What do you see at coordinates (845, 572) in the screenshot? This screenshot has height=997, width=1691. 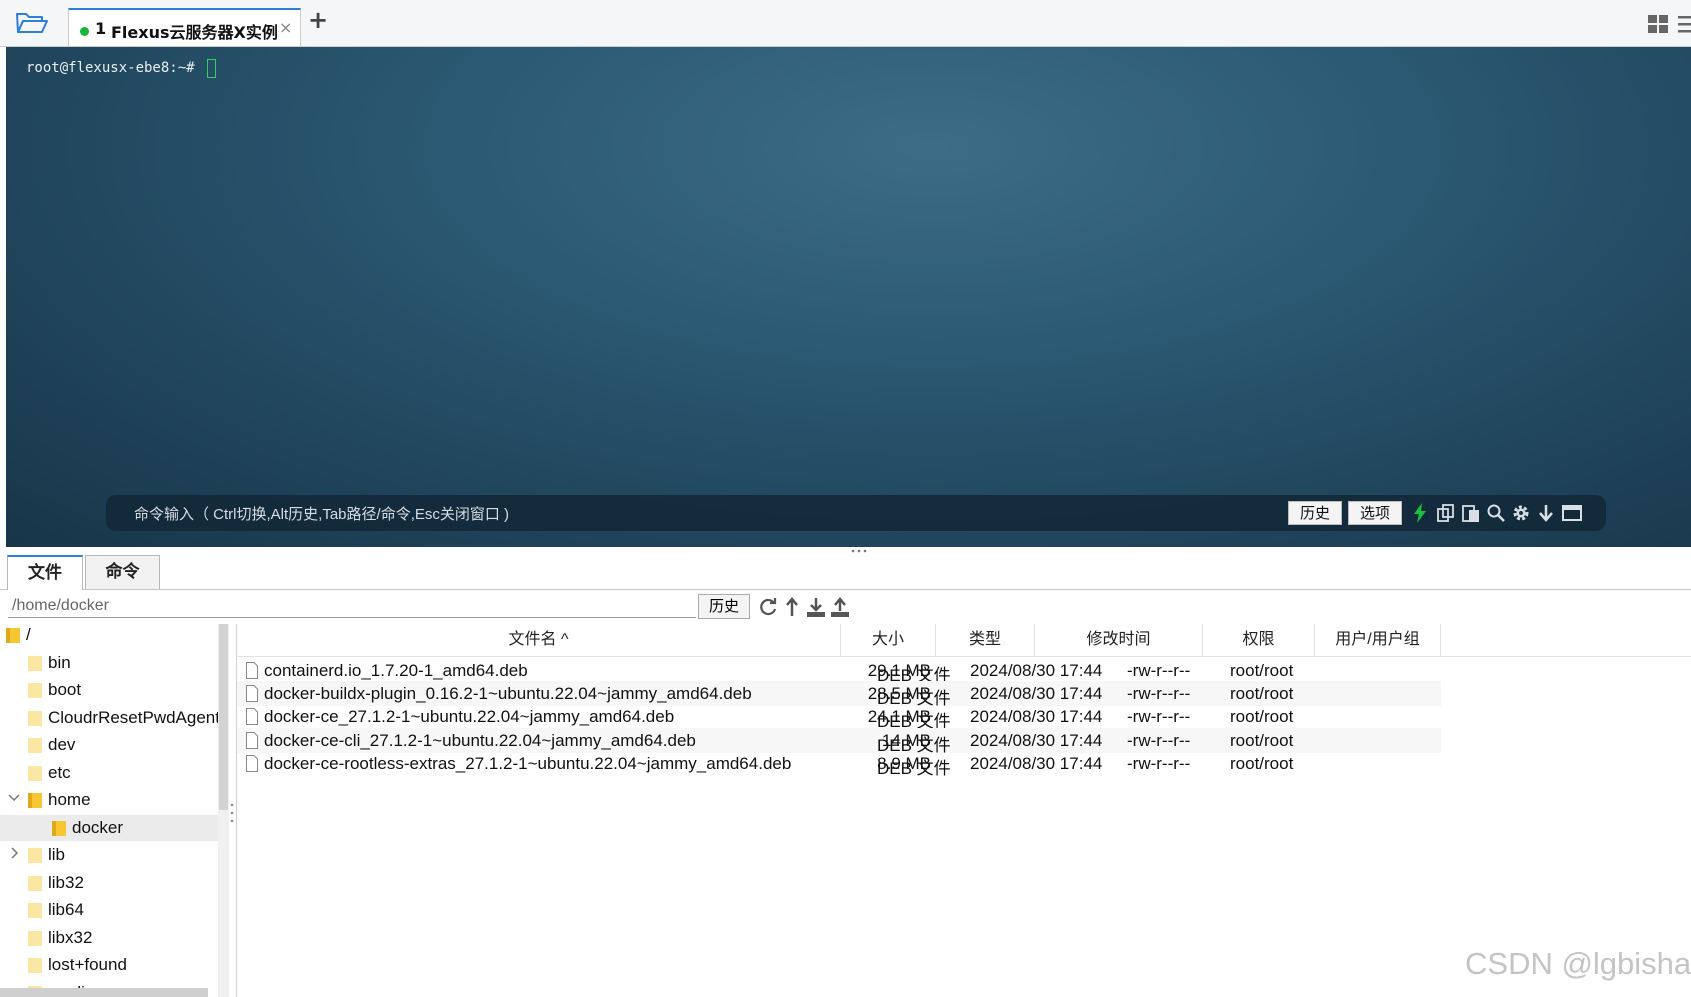 I see `panel-tabs: 文件 命令` at bounding box center [845, 572].